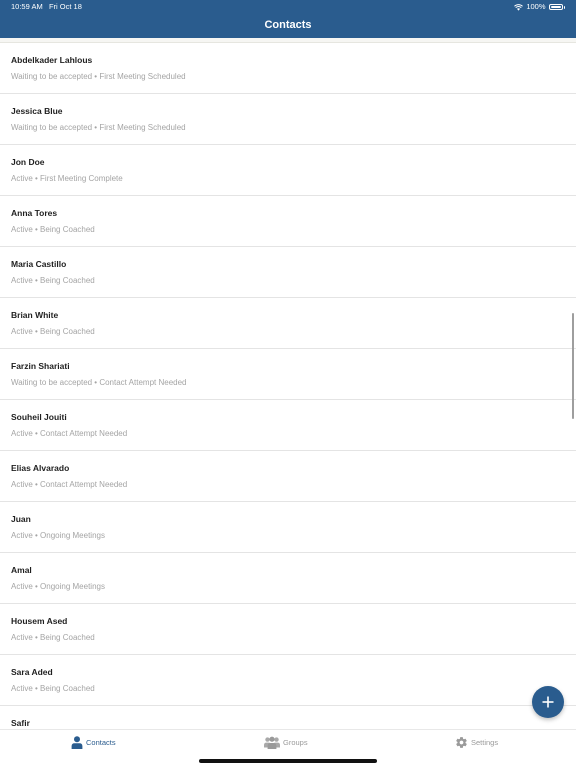  Describe the element at coordinates (28, 162) in the screenshot. I see `contact-name: Jon Doe` at that location.